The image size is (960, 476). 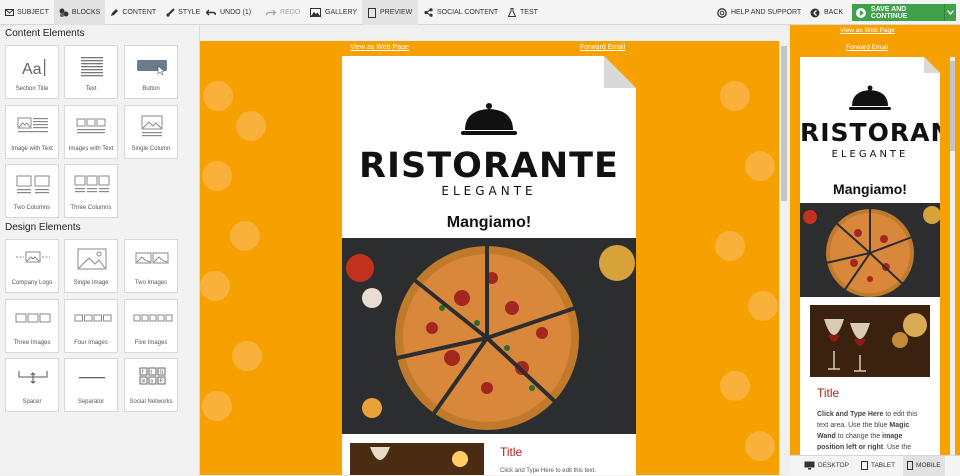 I want to click on preview-button: Preview, so click(x=390, y=12).